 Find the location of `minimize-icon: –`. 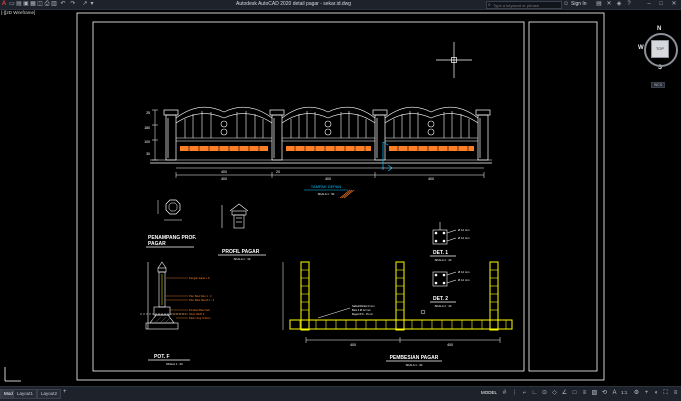

minimize-icon: – is located at coordinates (649, 4).